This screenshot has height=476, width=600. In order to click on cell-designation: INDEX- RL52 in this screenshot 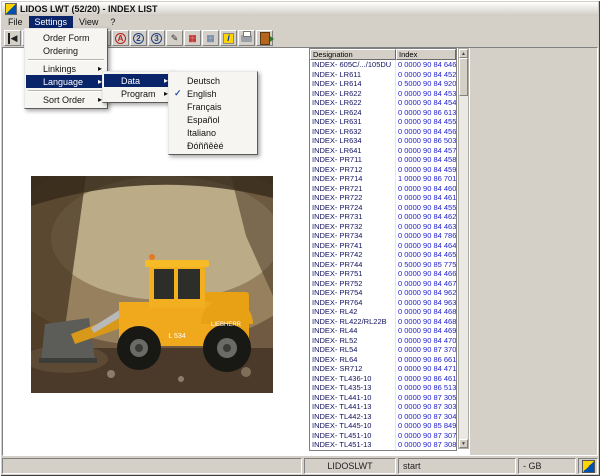, I will do `click(353, 340)`.